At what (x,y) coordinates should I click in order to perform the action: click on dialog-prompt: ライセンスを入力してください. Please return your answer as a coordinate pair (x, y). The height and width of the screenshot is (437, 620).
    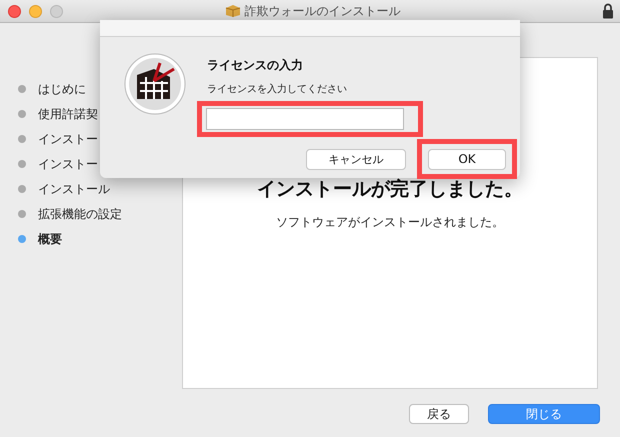
    Looking at the image, I should click on (277, 89).